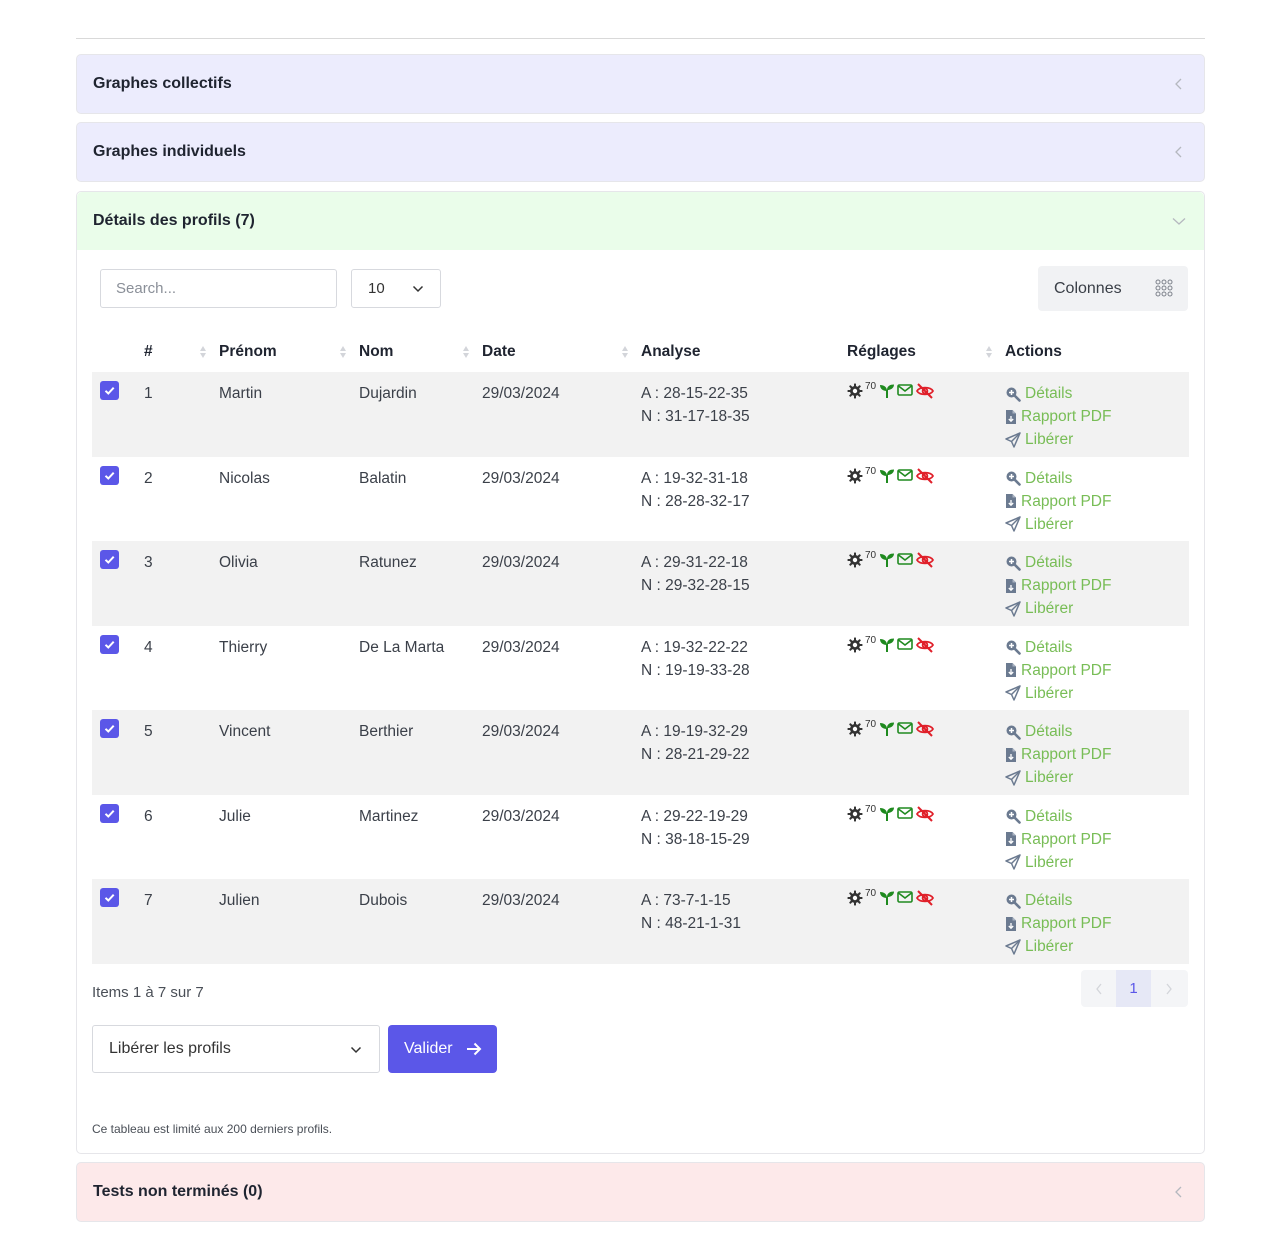 The image size is (1280, 1258). What do you see at coordinates (181, 352) in the screenshot?
I see `header-number: #` at bounding box center [181, 352].